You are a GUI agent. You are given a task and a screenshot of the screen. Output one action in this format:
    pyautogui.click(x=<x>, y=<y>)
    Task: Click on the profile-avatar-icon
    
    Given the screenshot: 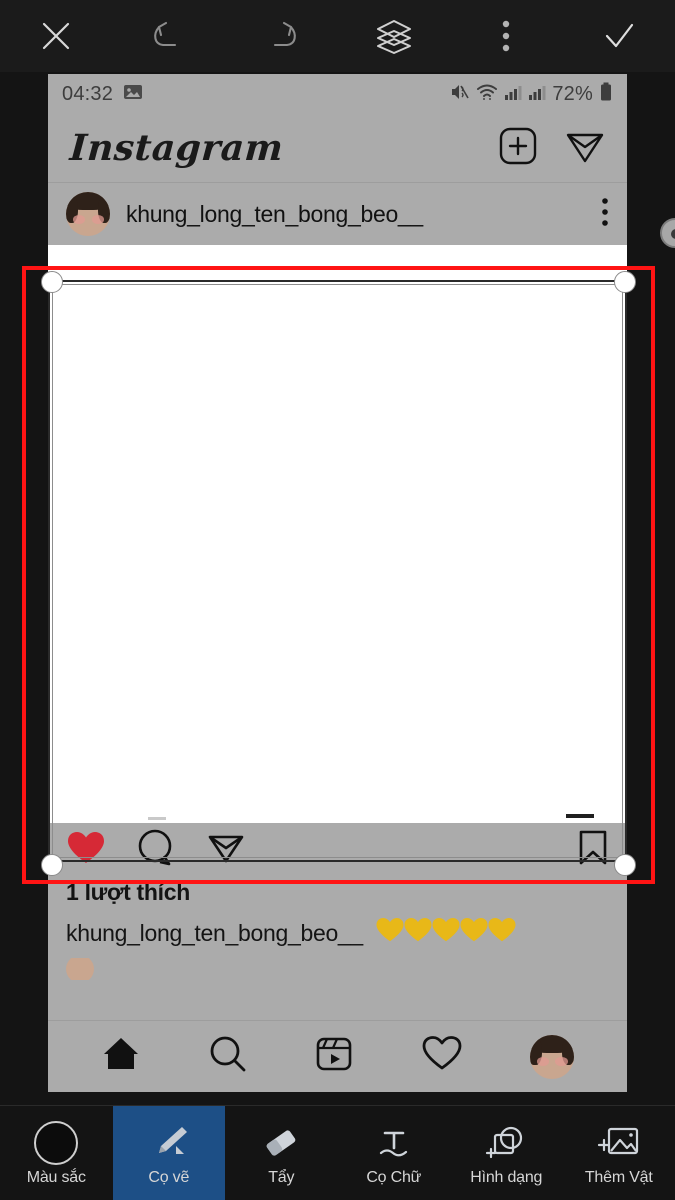 What is the action you would take?
    pyautogui.click(x=551, y=1056)
    